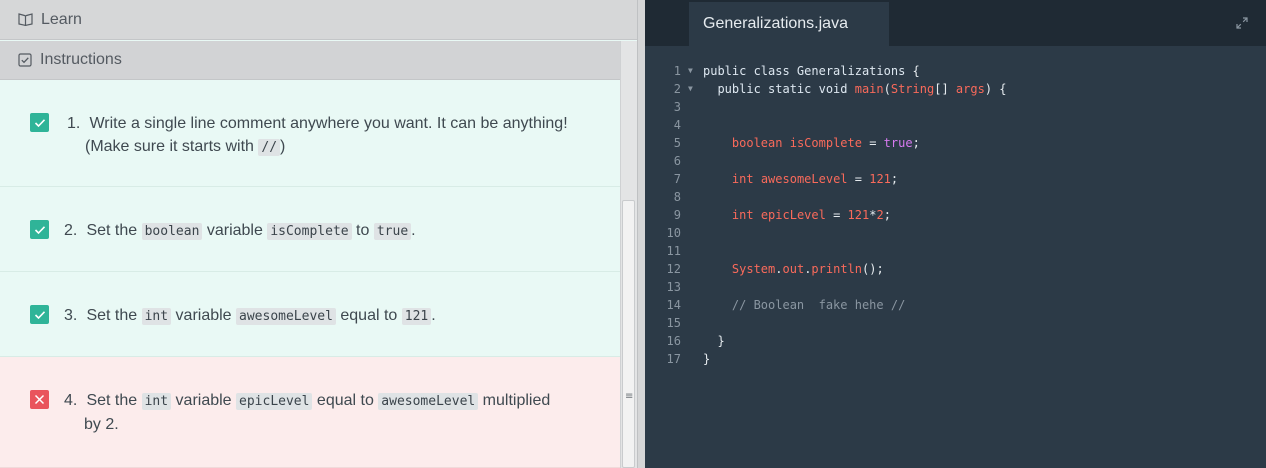 The height and width of the screenshot is (468, 1266). I want to click on line-number: 13, so click(673, 287).